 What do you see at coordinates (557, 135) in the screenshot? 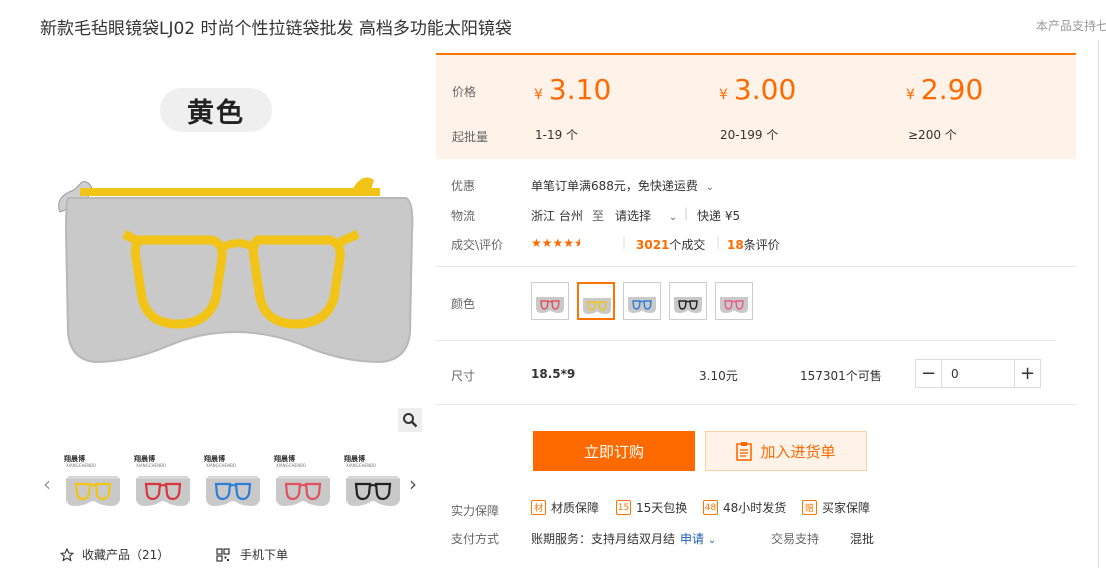
I see `moq-tier-1: 1-19 个` at bounding box center [557, 135].